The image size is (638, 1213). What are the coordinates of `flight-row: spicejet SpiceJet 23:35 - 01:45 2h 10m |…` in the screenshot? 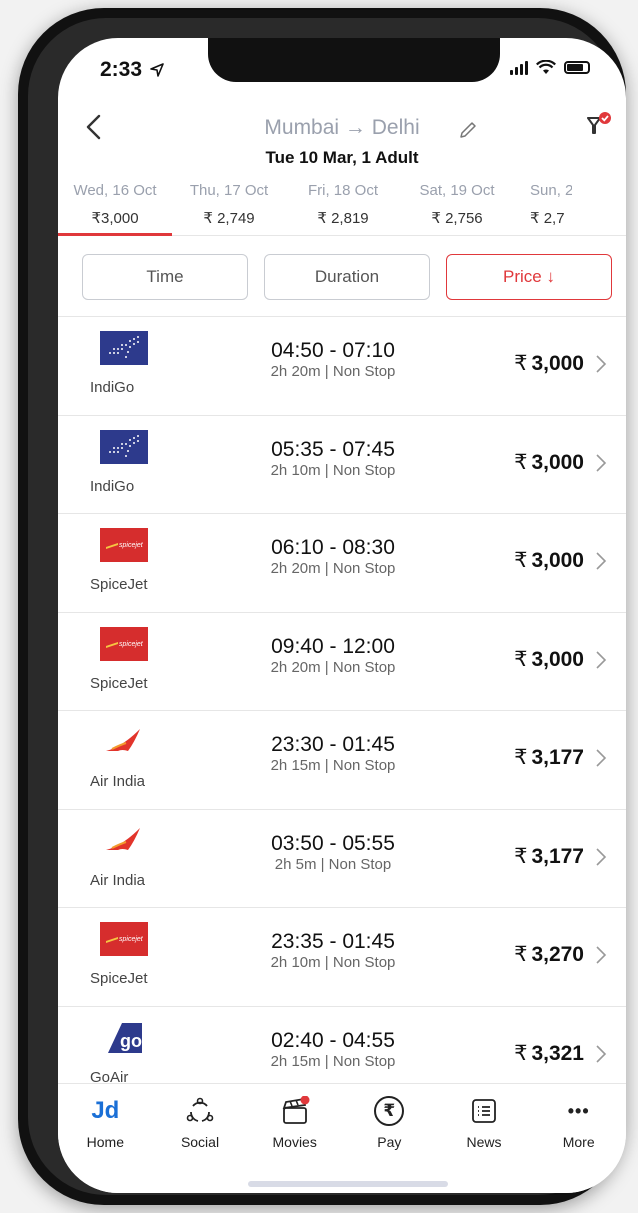 It's located at (342, 956).